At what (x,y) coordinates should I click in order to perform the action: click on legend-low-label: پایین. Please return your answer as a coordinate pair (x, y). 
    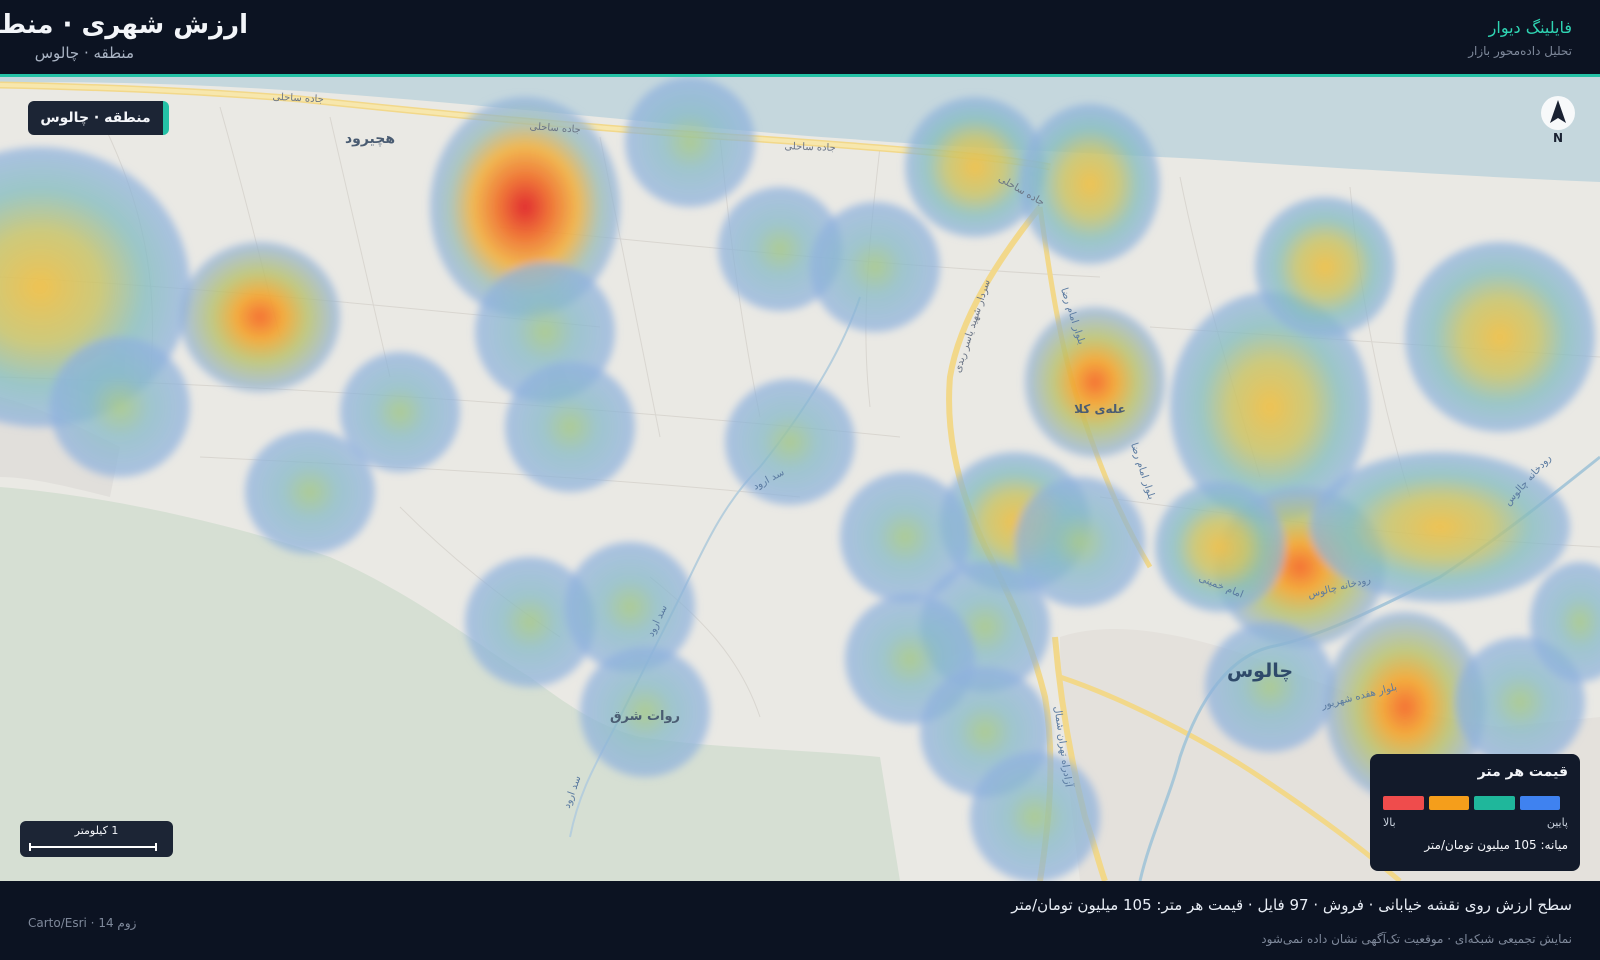
    Looking at the image, I should click on (1557, 822).